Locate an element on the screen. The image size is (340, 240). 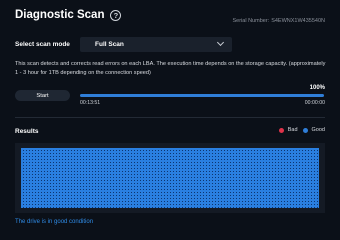
results-heading: Results is located at coordinates (27, 131).